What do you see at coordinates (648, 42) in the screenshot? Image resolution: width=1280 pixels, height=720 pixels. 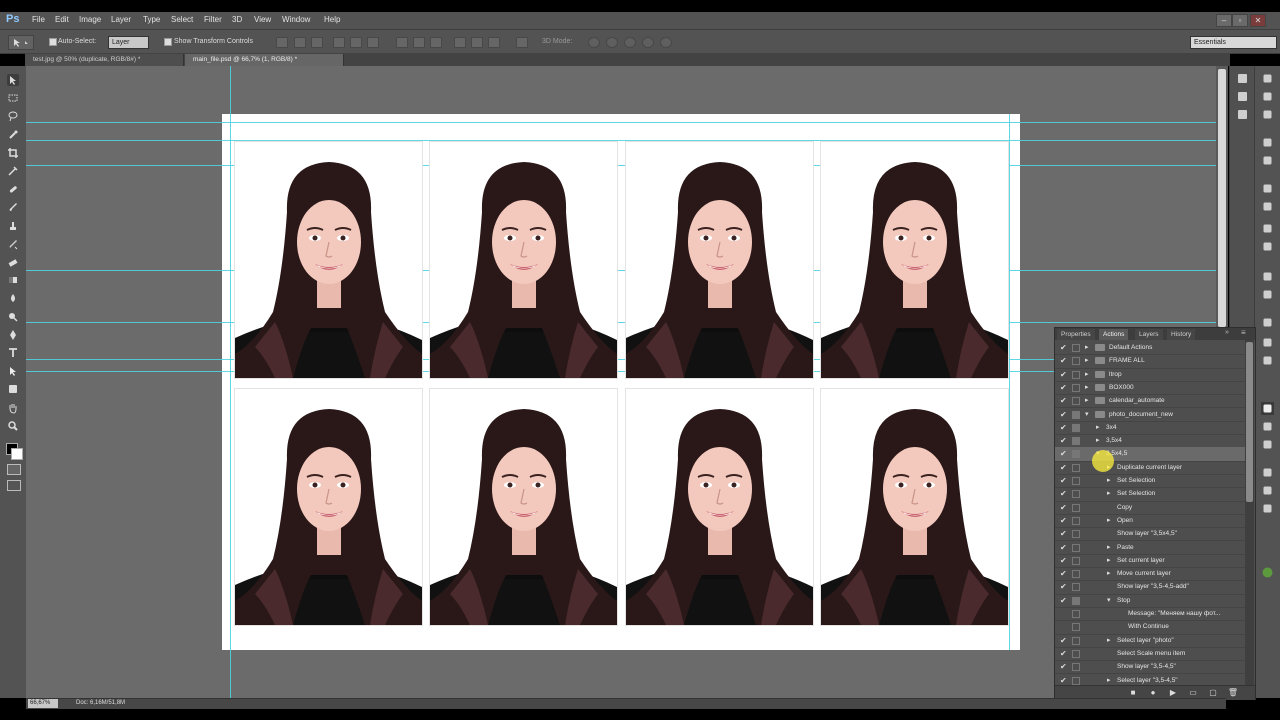 I see `3d-mode-icon` at bounding box center [648, 42].